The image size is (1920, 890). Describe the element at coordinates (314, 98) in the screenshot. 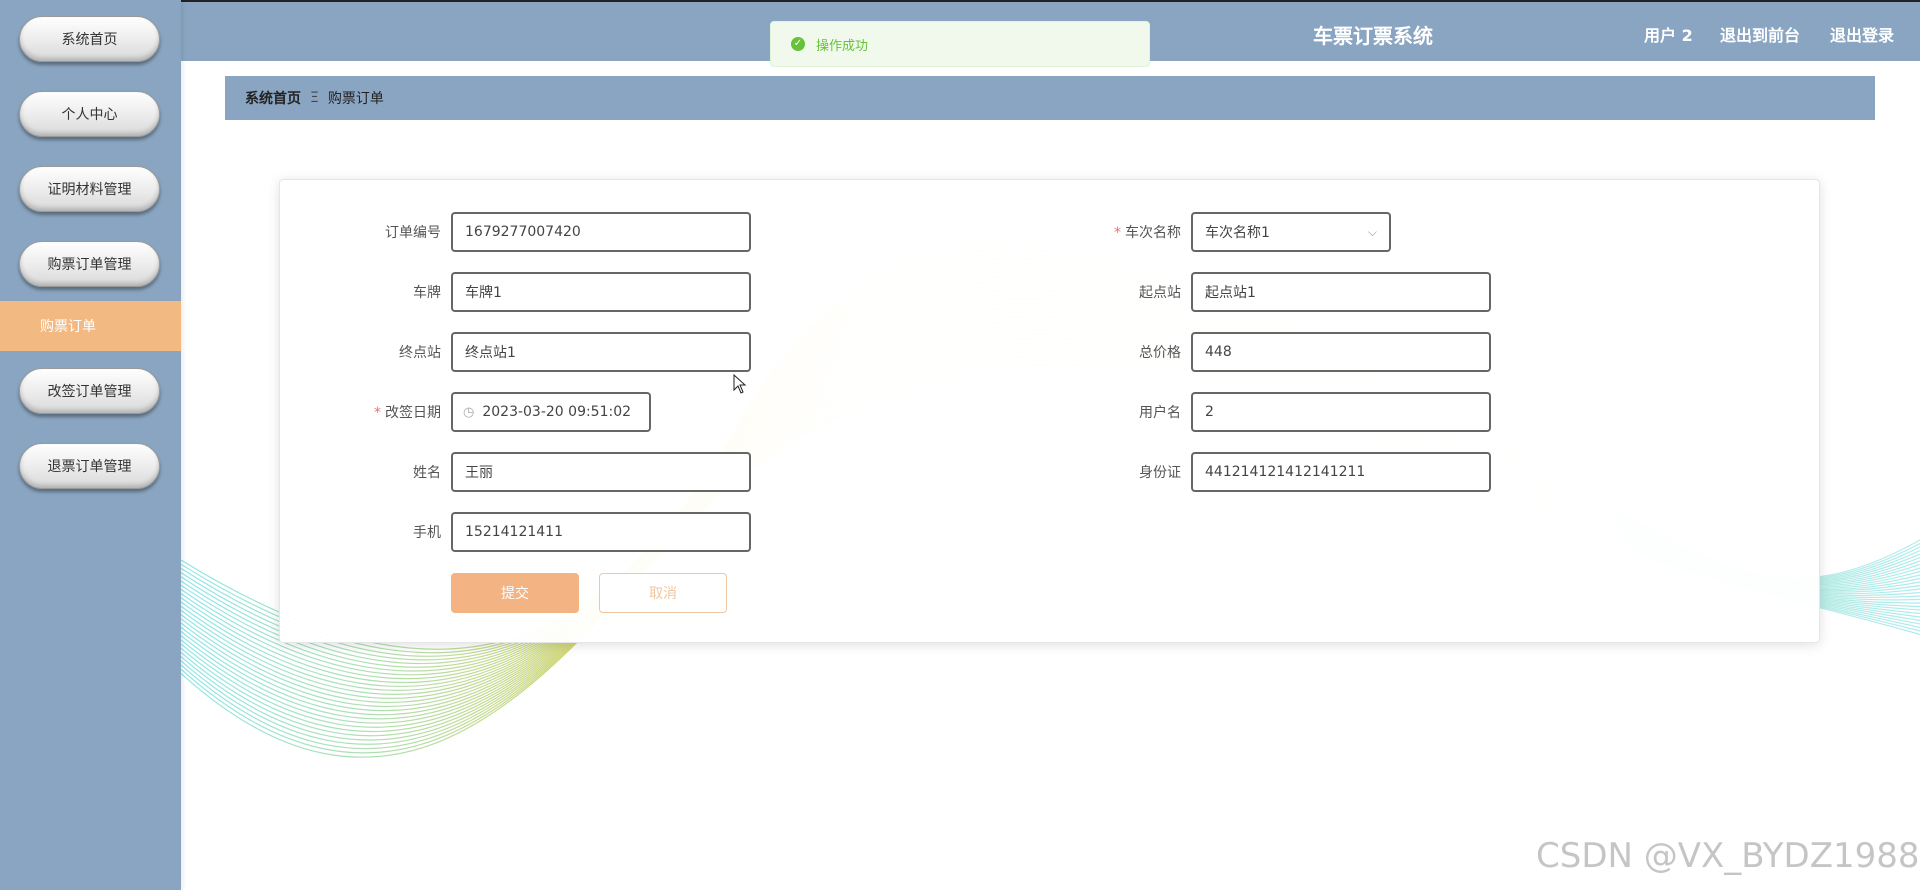

I see `breadcrumb-separator-icon: Ξ` at that location.